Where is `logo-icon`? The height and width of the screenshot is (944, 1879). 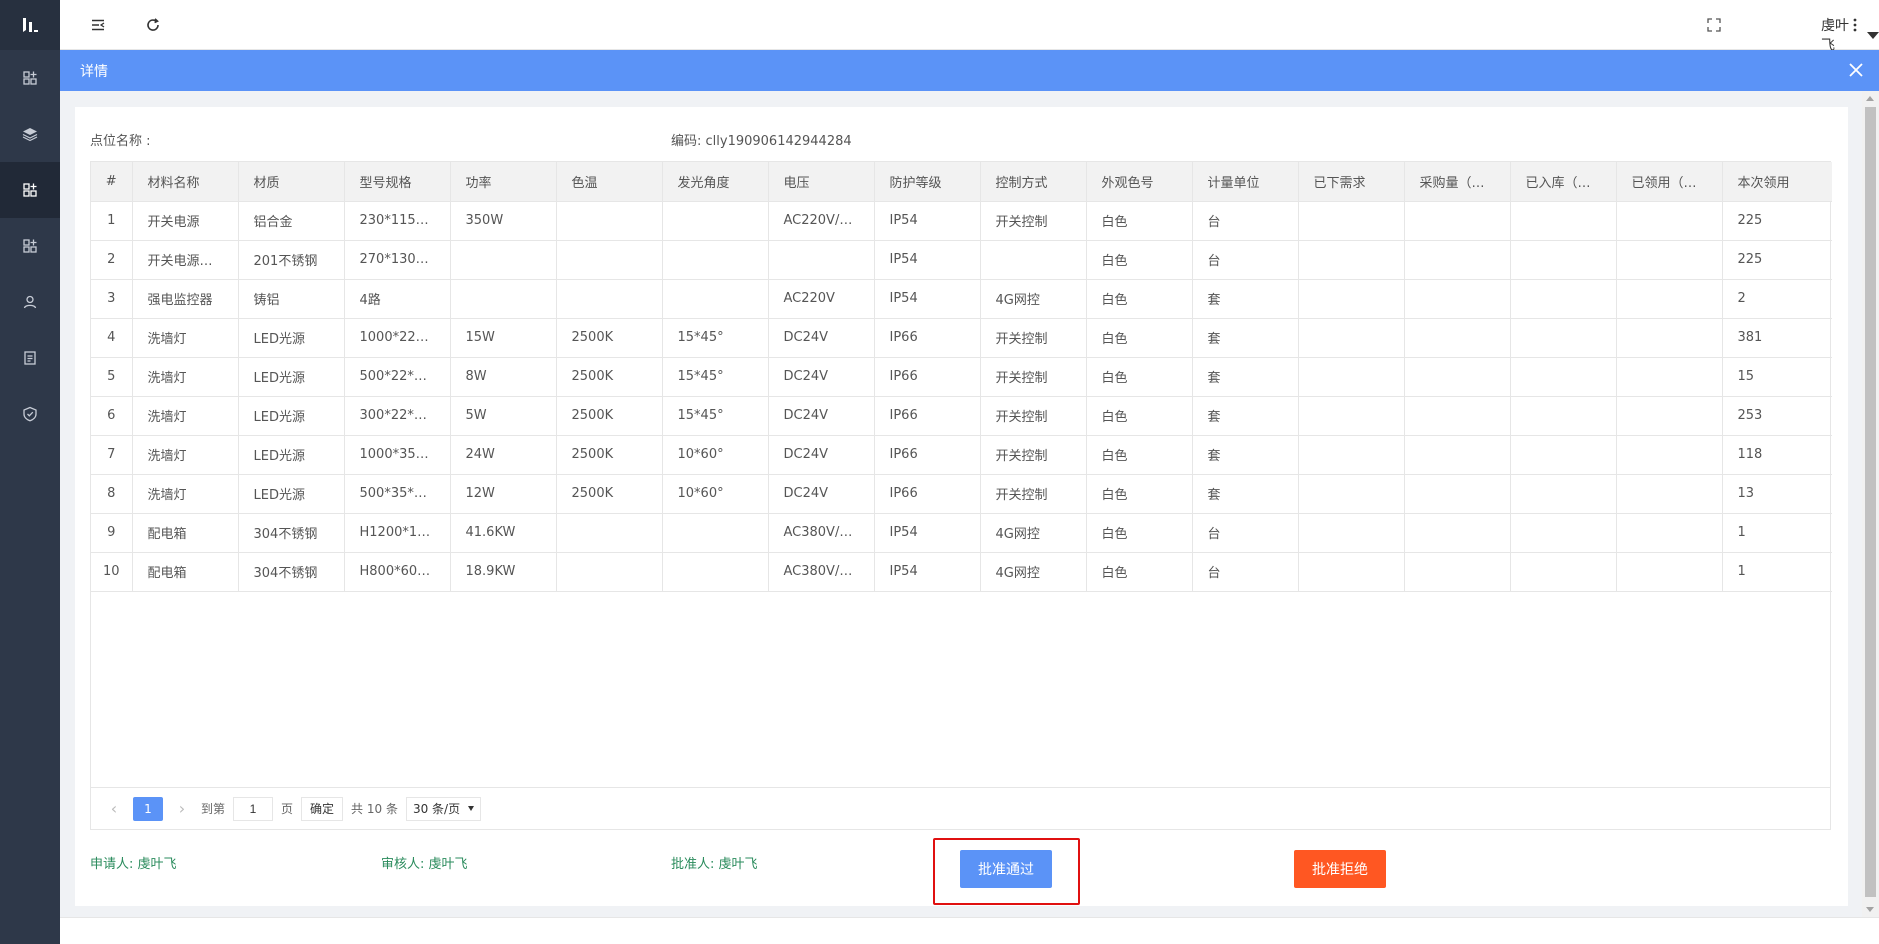
logo-icon is located at coordinates (30, 25).